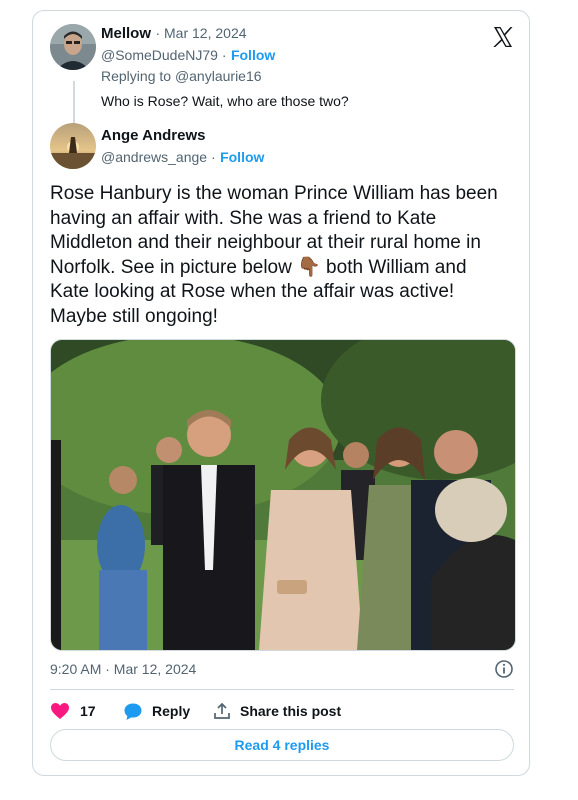 This screenshot has width=578, height=800. I want to click on read-replies-label: Read 4 replies, so click(282, 745).